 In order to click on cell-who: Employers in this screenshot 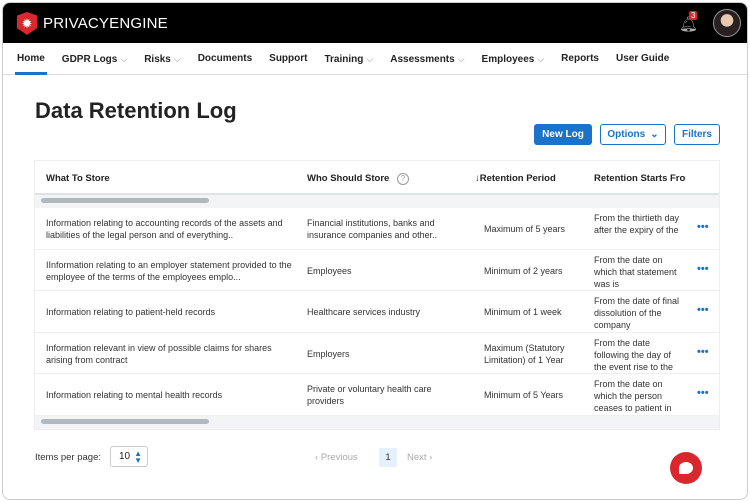, I will do `click(328, 353)`.